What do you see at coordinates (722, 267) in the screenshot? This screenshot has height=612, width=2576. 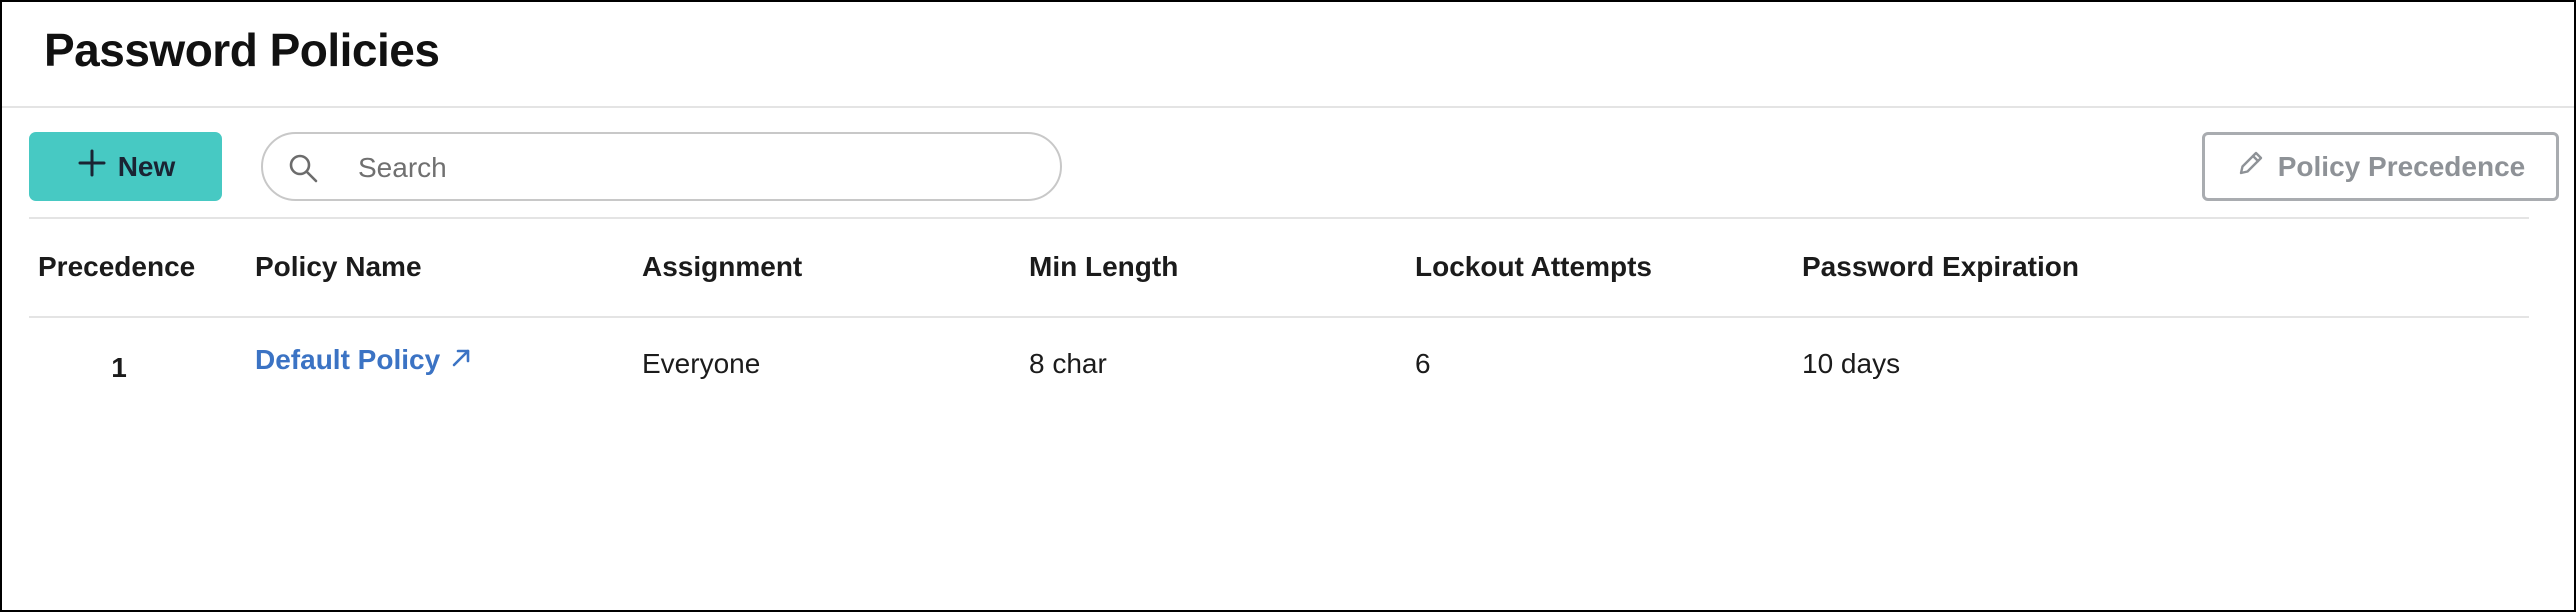 I see `column-header-assignment: Assignment` at bounding box center [722, 267].